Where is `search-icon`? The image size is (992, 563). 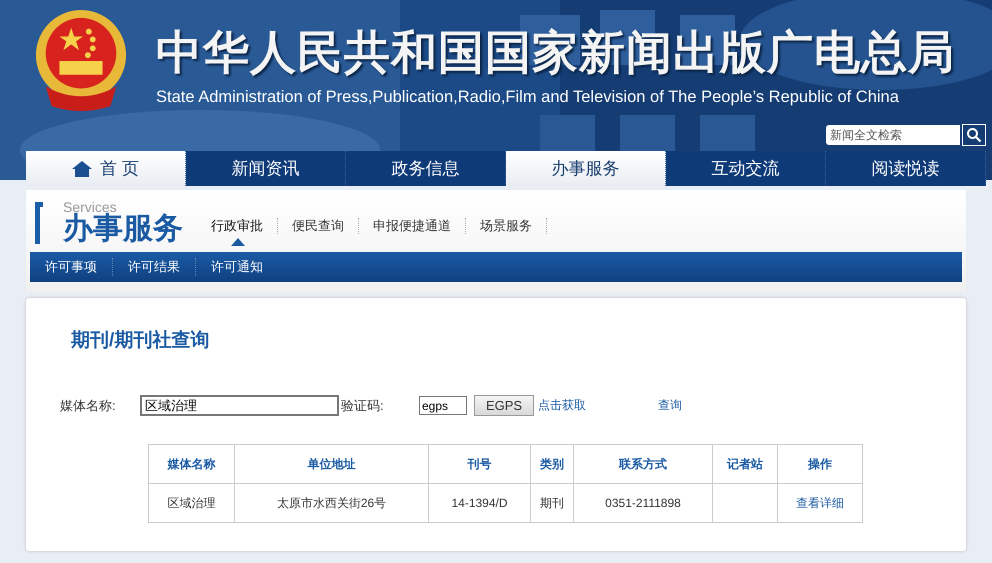 search-icon is located at coordinates (974, 135).